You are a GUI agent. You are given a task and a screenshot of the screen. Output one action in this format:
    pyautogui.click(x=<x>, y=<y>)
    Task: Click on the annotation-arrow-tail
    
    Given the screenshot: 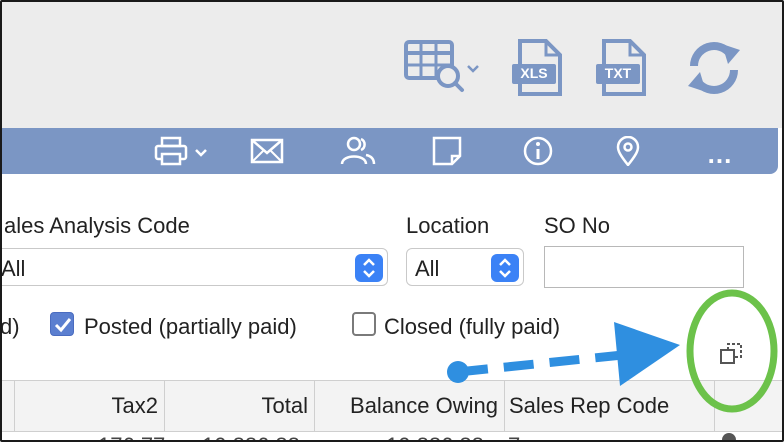 What is the action you would take?
    pyautogui.click(x=458, y=372)
    